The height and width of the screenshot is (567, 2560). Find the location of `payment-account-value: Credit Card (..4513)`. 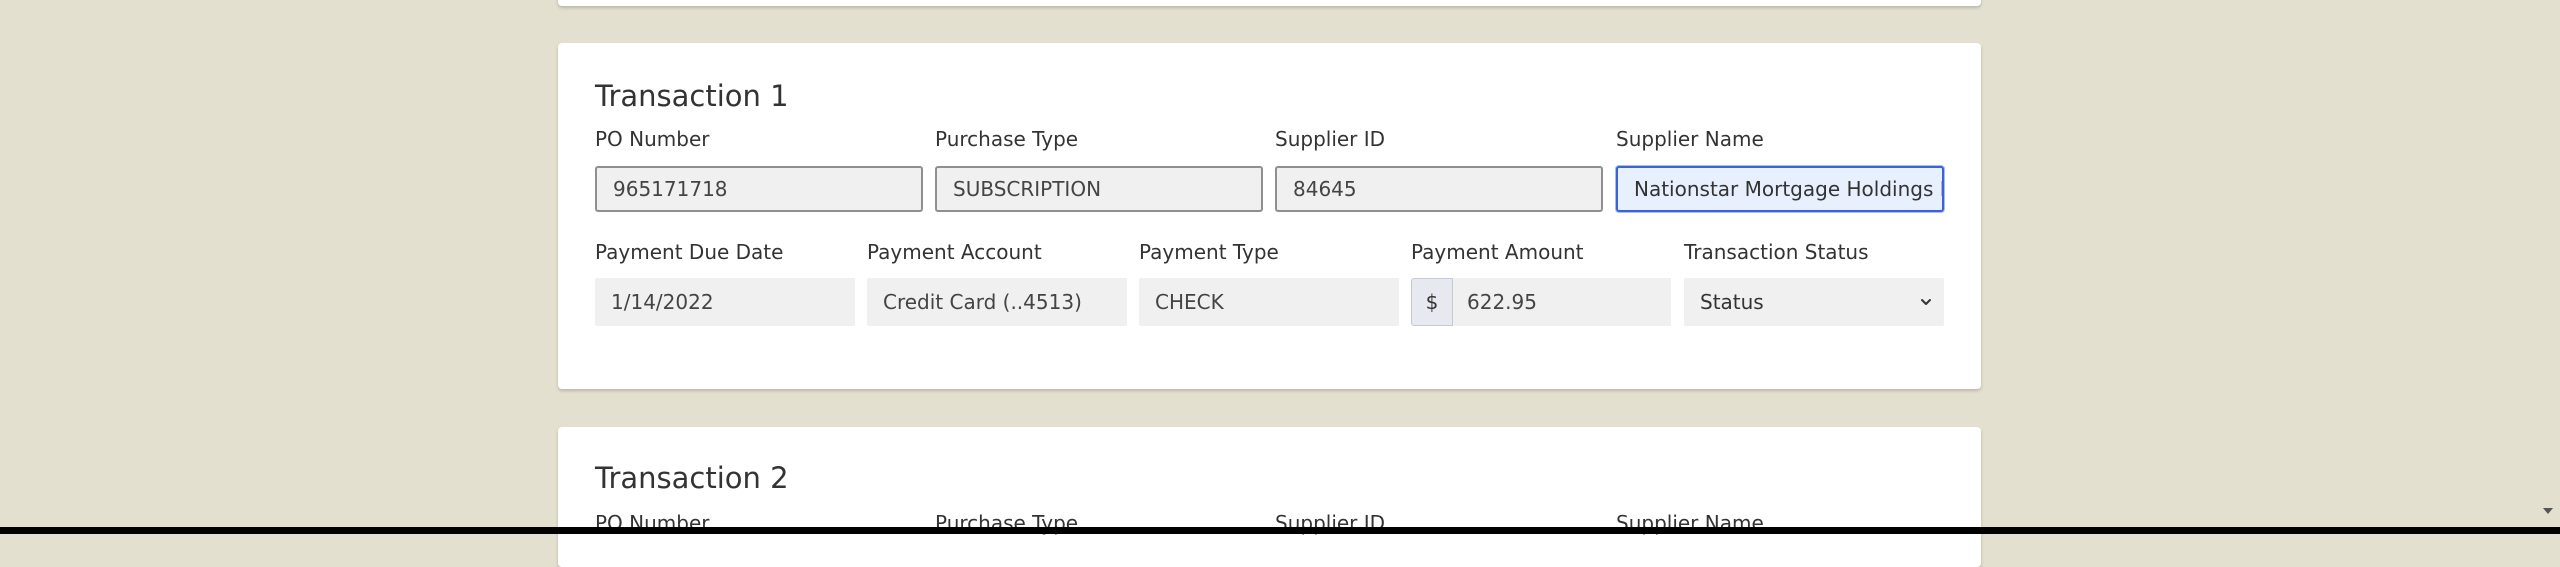

payment-account-value: Credit Card (..4513) is located at coordinates (982, 302).